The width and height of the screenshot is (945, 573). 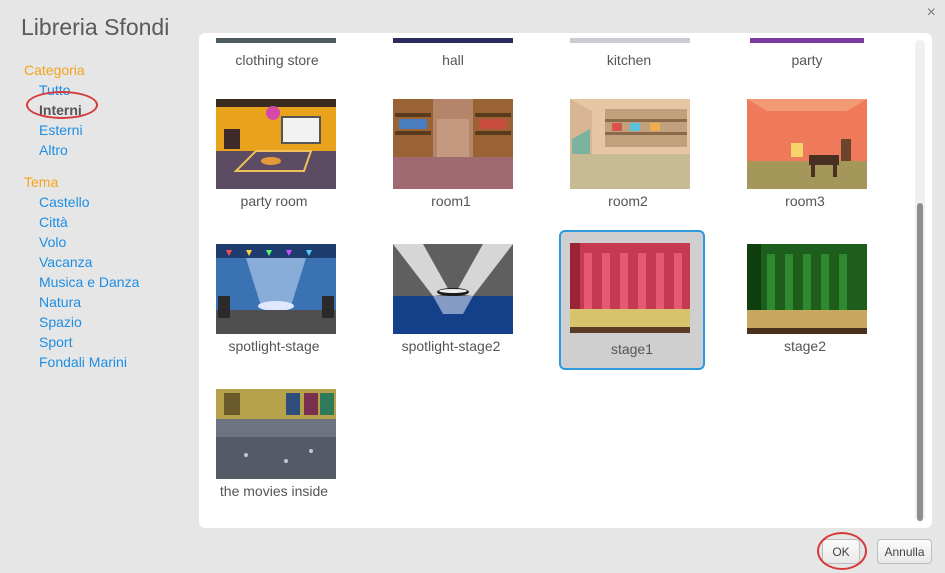 I want to click on backdrop-label: the movies inside, so click(x=274, y=491).